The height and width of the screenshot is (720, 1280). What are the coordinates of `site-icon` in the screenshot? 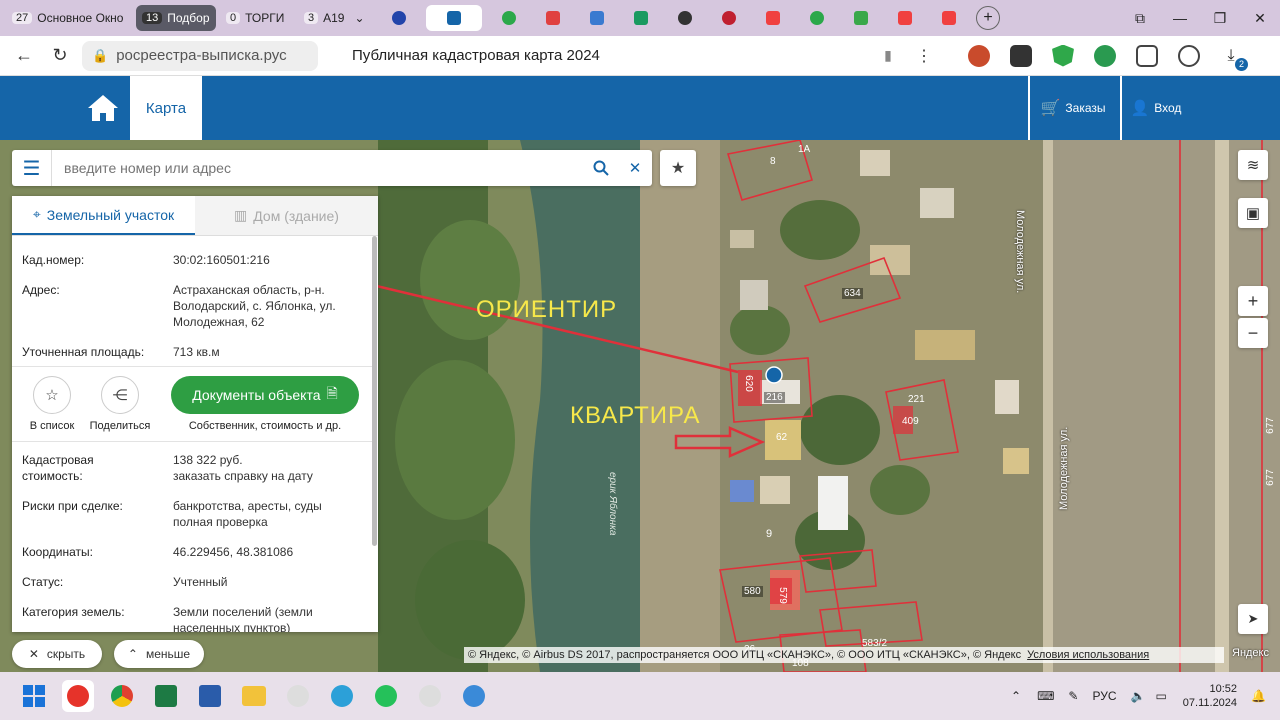 It's located at (729, 18).